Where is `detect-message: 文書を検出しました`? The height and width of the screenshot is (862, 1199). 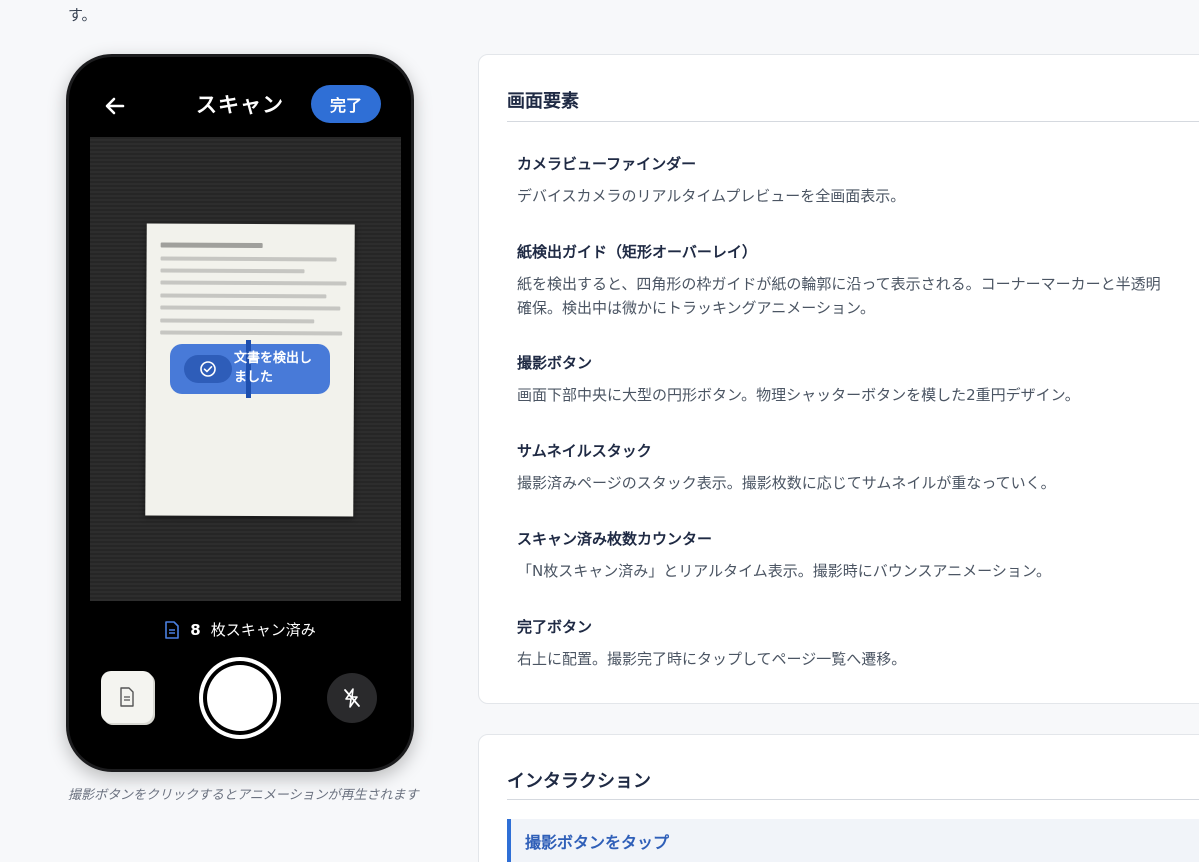
detect-message: 文書を検出しました is located at coordinates (273, 368).